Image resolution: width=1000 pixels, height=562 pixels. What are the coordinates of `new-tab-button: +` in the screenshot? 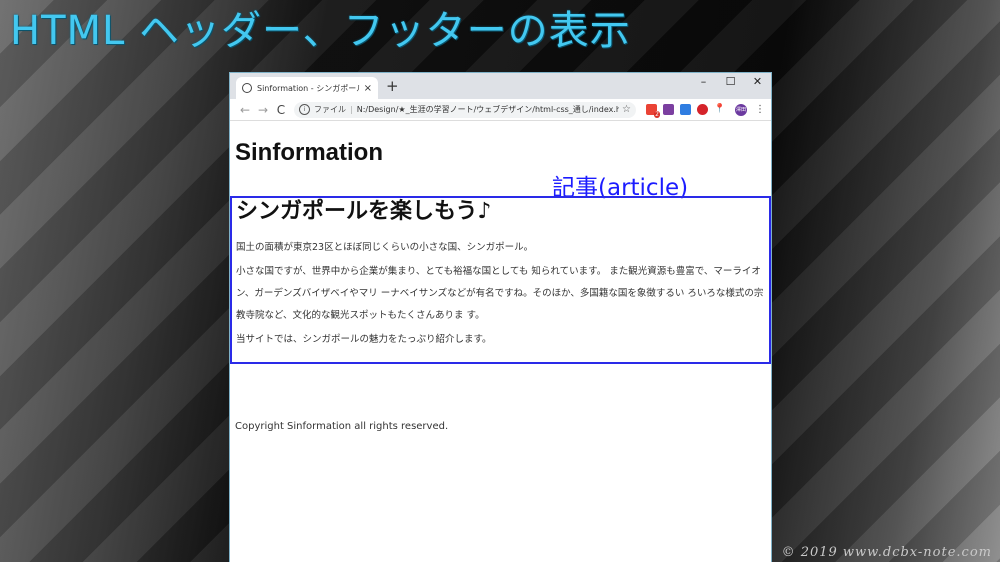 It's located at (392, 86).